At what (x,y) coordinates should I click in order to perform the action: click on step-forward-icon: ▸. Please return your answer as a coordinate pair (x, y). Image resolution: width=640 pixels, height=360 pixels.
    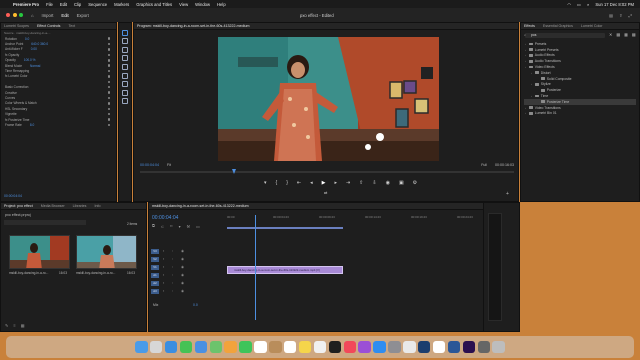
    Looking at the image, I should click on (335, 183).